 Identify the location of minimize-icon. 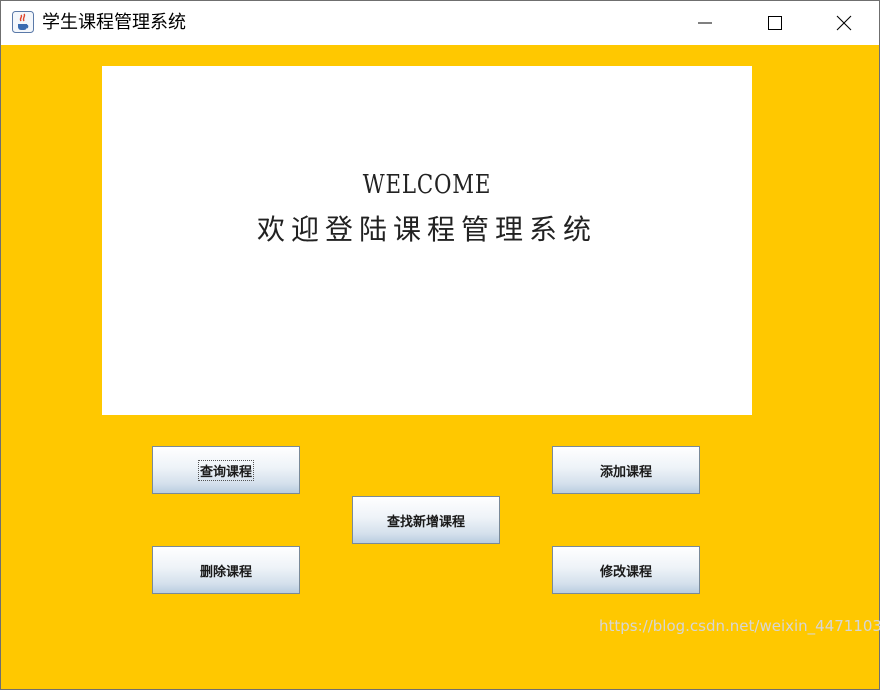
(705, 23).